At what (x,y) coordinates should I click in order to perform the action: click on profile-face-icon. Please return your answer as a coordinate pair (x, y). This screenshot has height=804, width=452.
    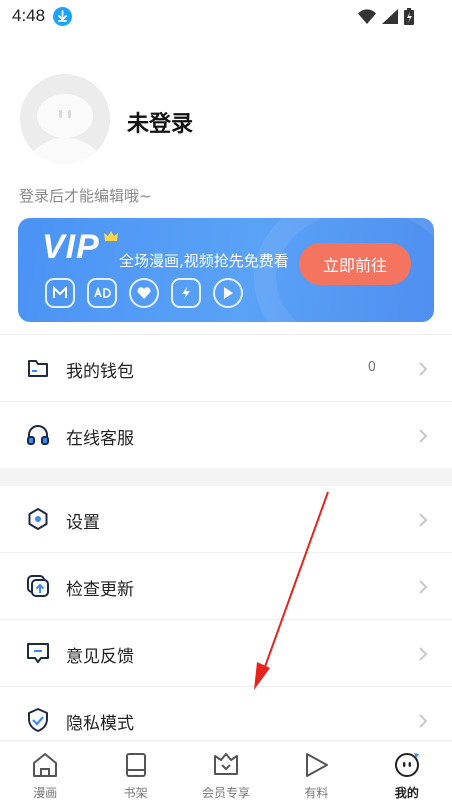
    Looking at the image, I should click on (406, 765).